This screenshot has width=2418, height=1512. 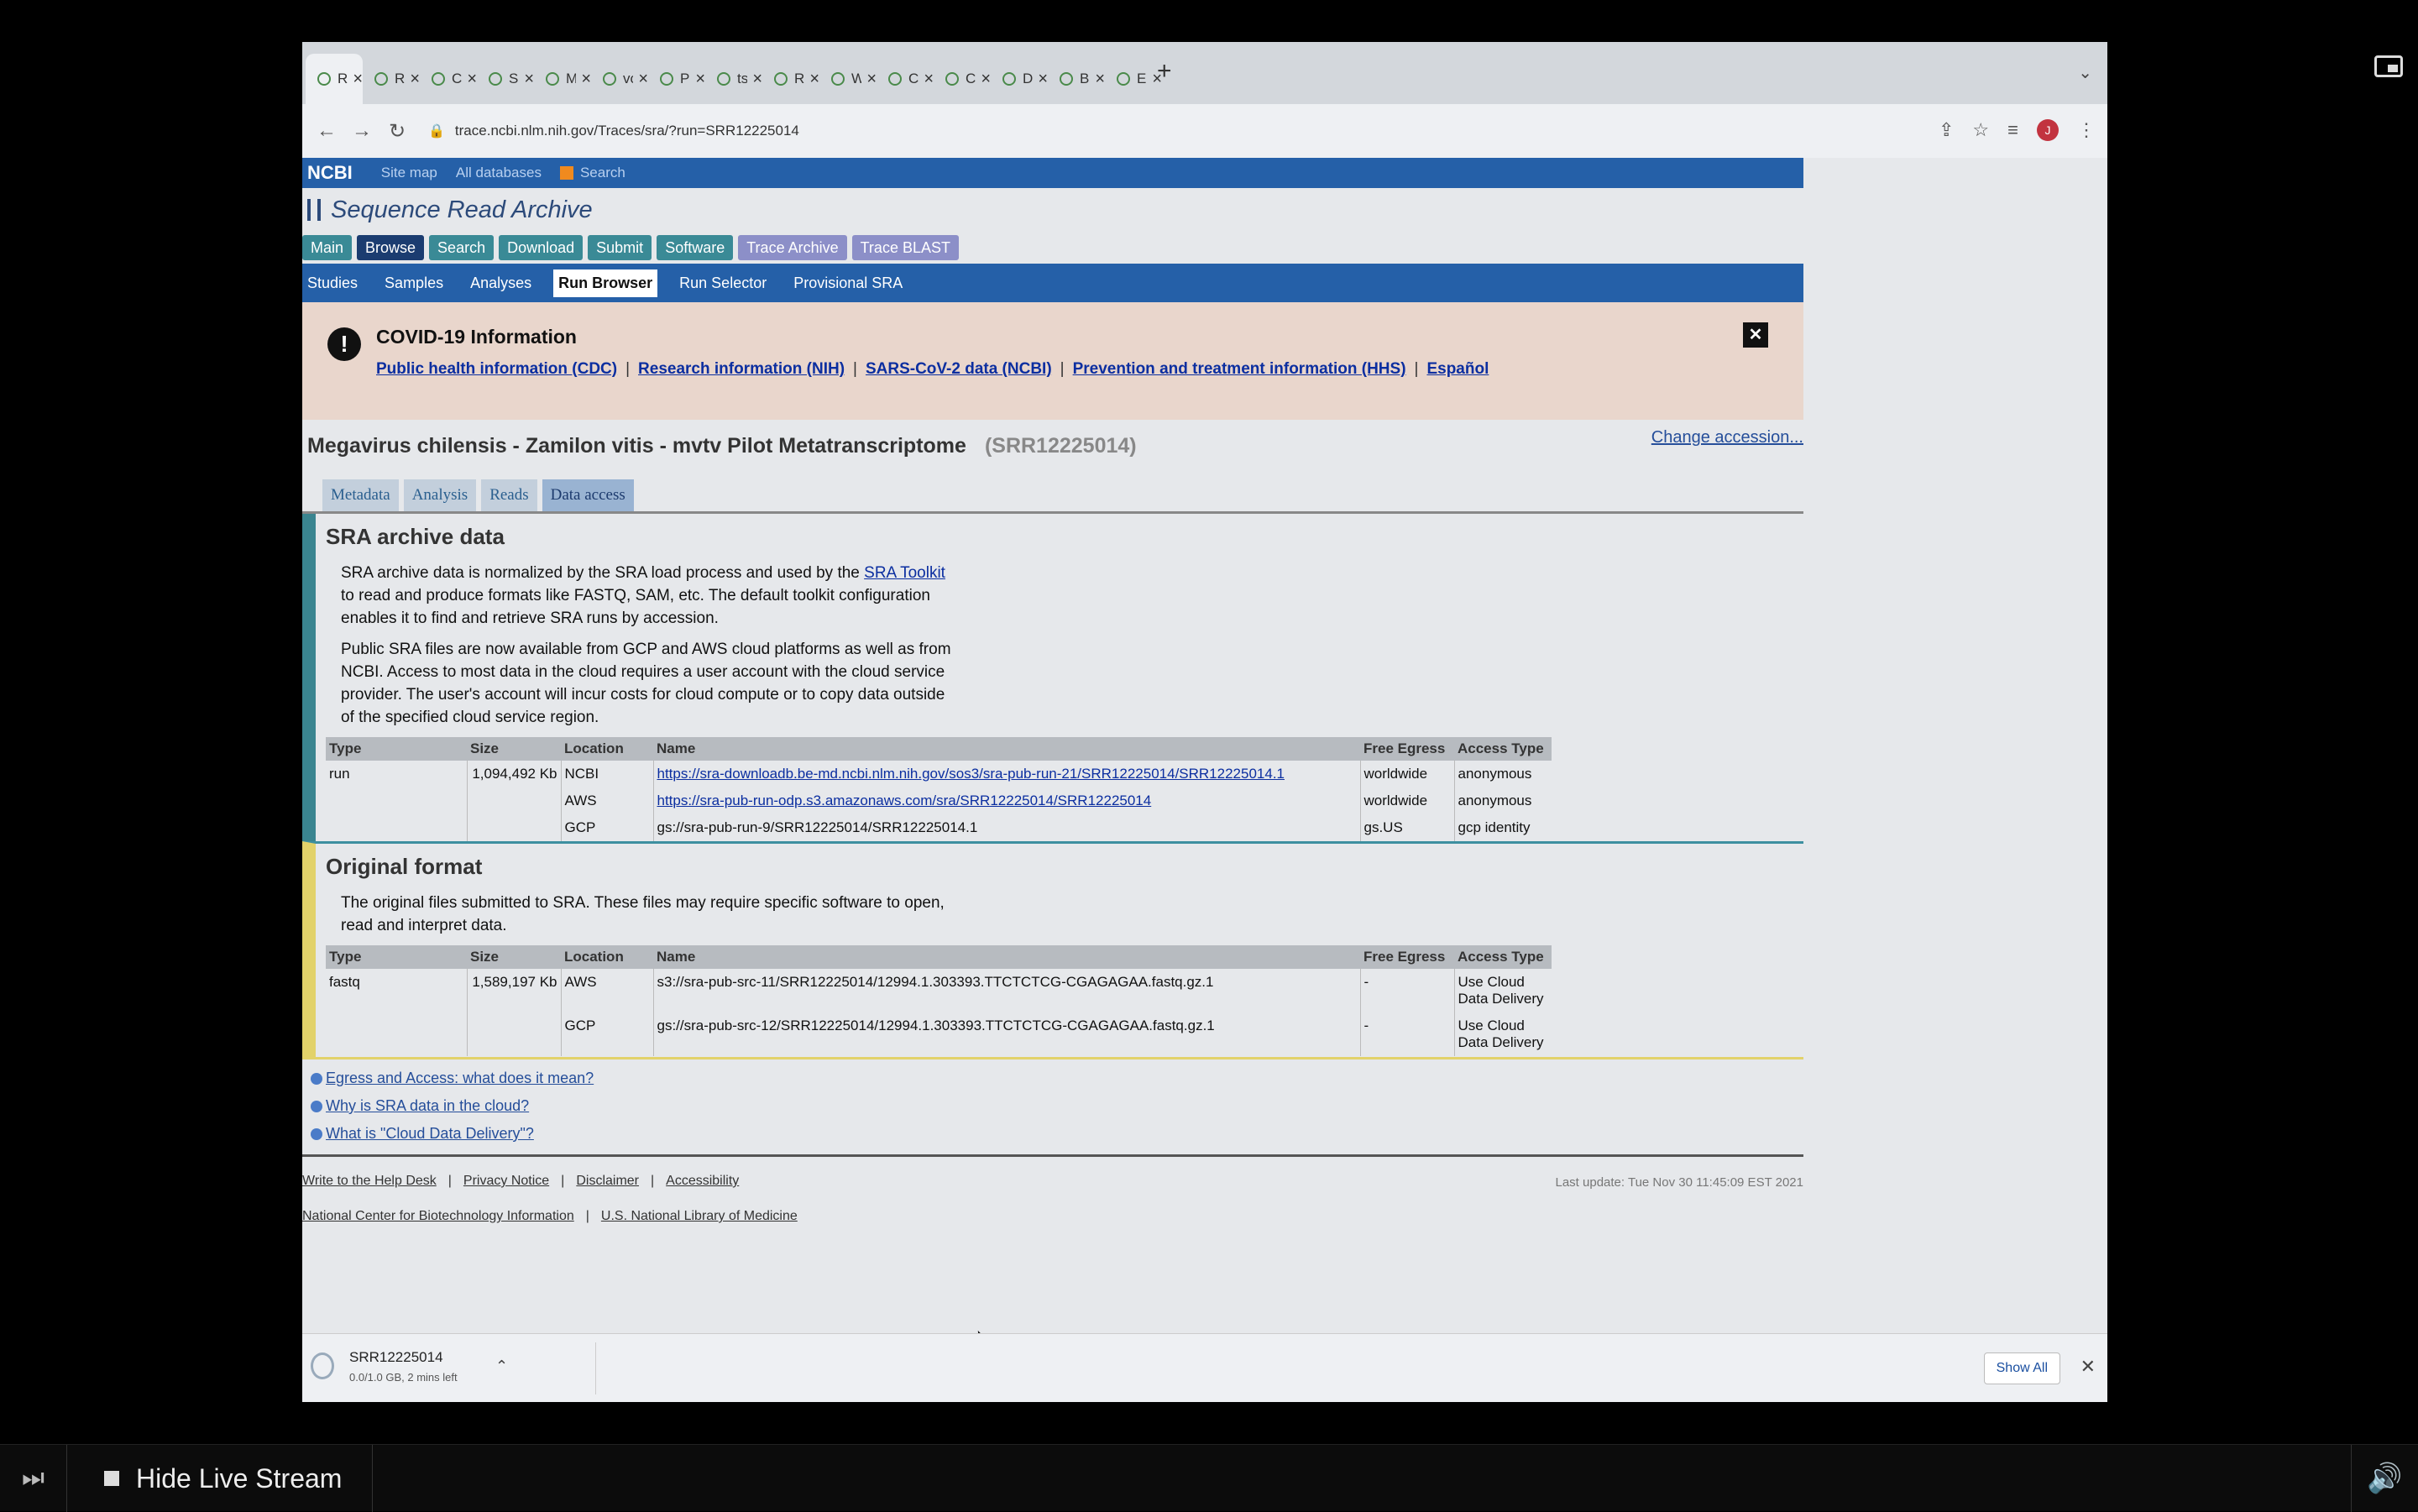 What do you see at coordinates (397, 131) in the screenshot?
I see `reload-icon: ↻` at bounding box center [397, 131].